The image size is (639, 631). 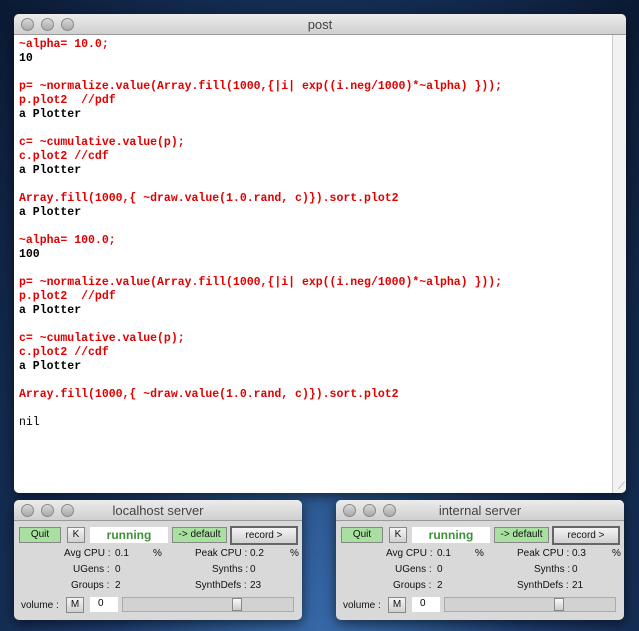 I want to click on resize-grip-icon: ⟋, so click(x=621, y=486).